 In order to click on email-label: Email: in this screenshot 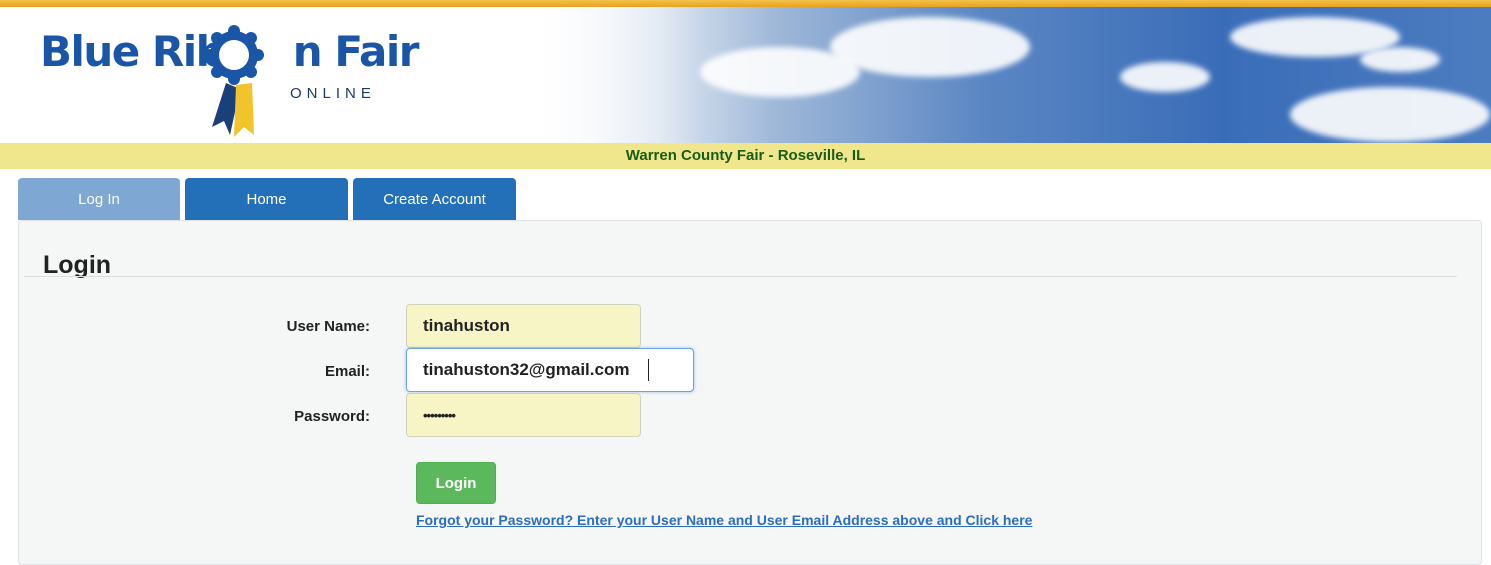, I will do `click(347, 371)`.